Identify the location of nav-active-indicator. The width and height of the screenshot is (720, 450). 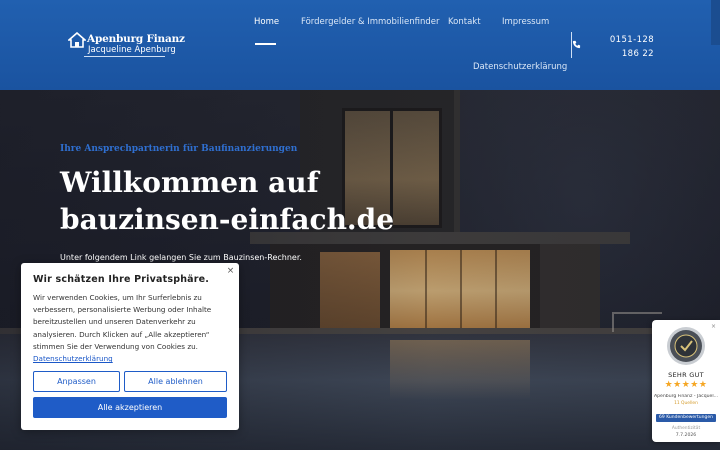
(265, 44).